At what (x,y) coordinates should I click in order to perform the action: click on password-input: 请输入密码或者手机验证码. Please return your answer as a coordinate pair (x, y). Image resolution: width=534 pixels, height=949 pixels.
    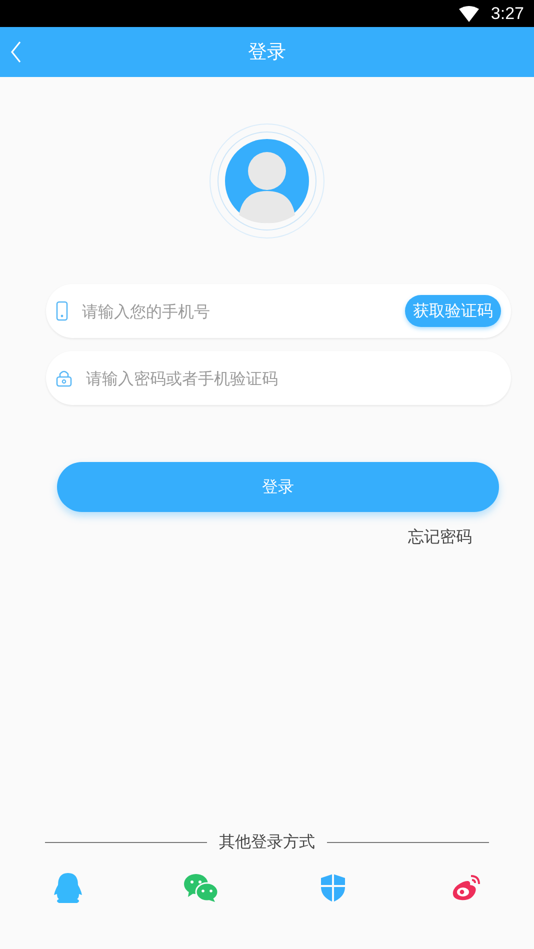
    Looking at the image, I should click on (292, 378).